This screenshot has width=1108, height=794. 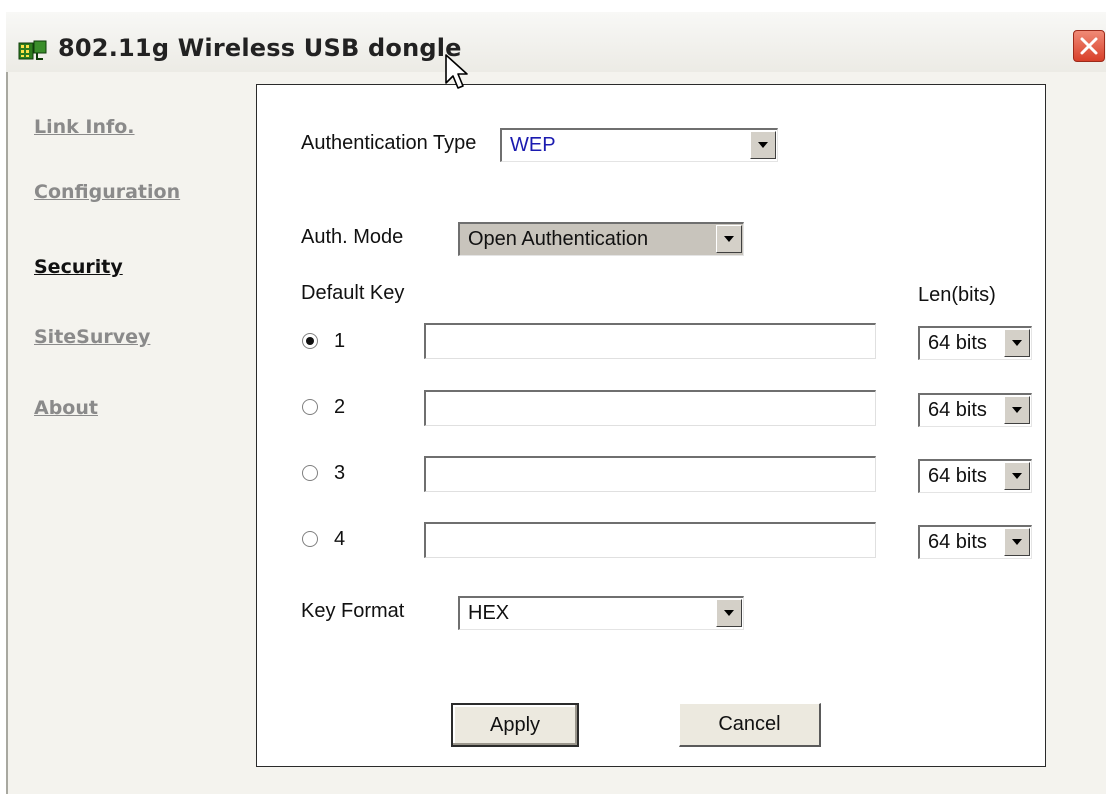 What do you see at coordinates (639, 145) in the screenshot?
I see `authentication-type-select: WEP` at bounding box center [639, 145].